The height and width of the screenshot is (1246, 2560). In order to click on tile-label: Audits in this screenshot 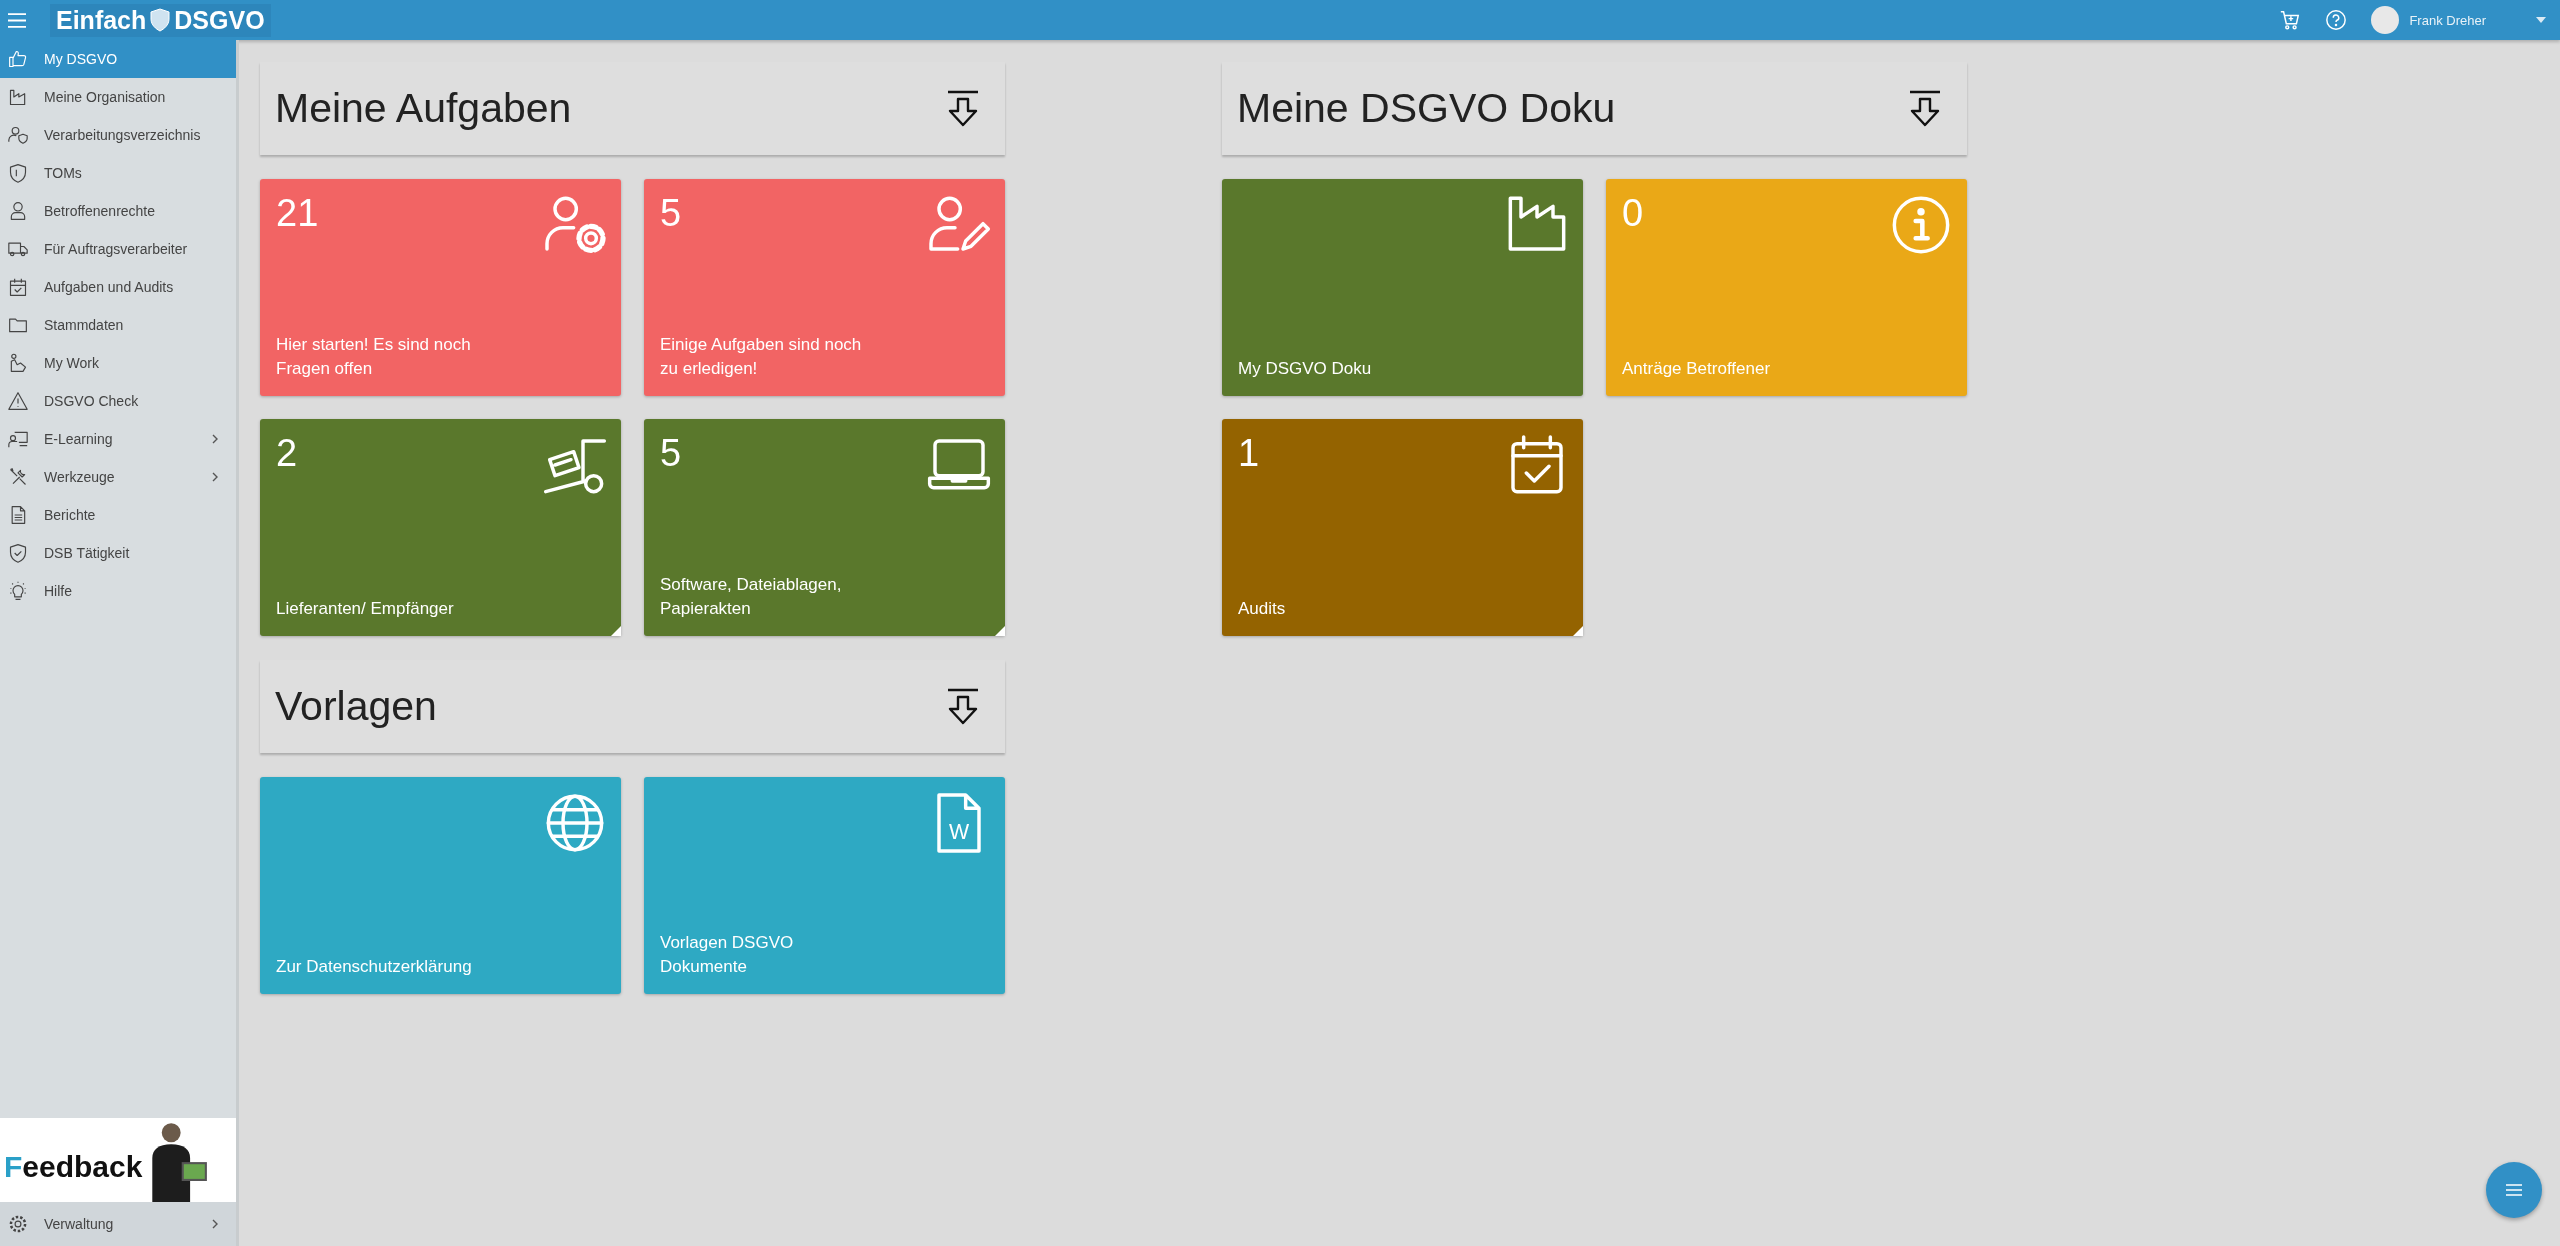, I will do `click(1262, 609)`.